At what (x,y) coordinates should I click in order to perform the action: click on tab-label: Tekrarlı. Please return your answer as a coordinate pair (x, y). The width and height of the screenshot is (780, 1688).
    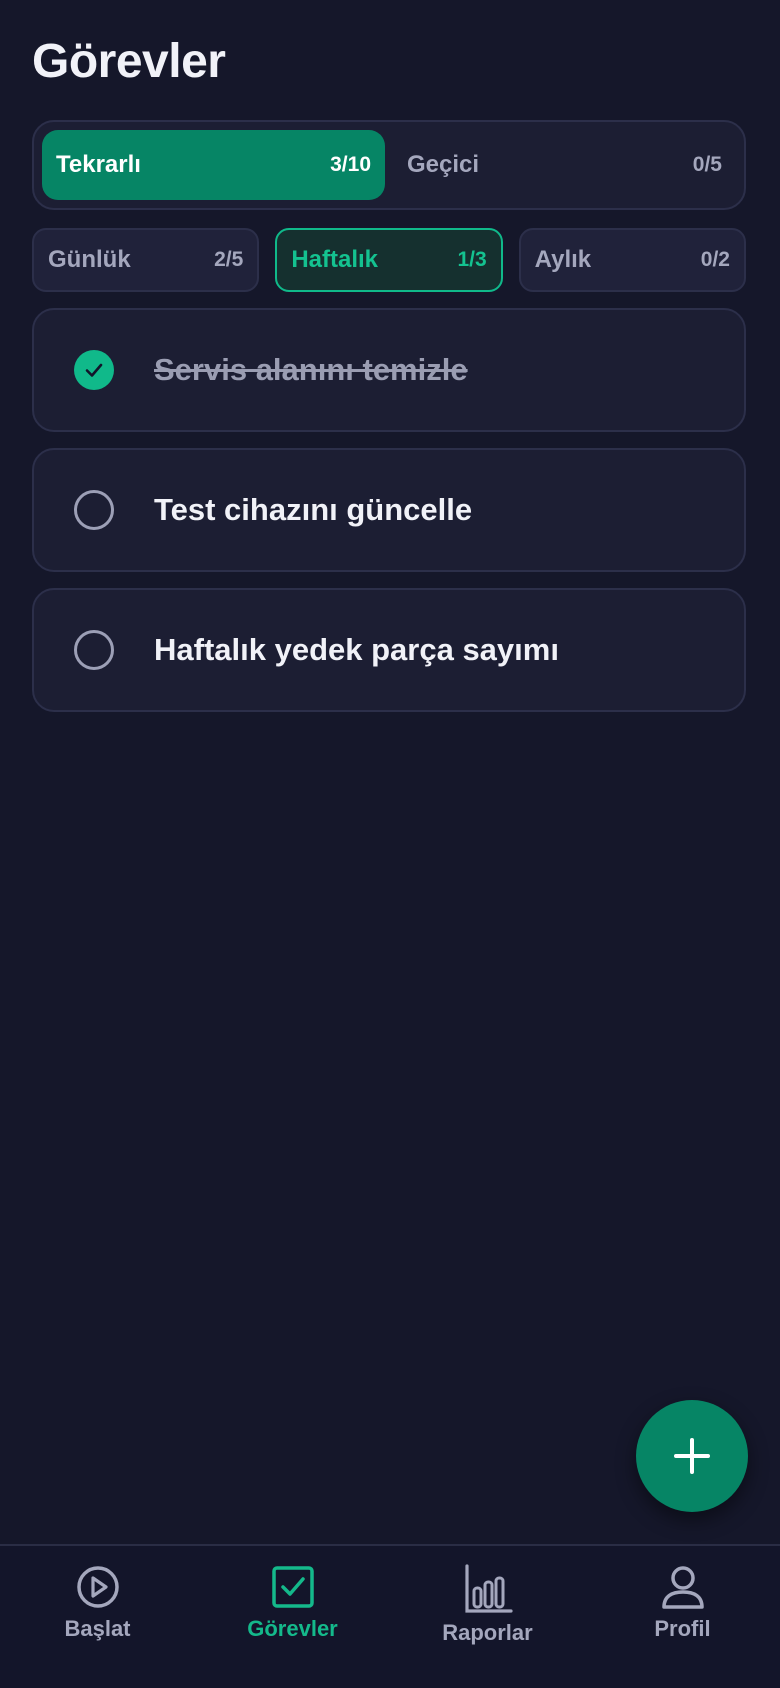
    Looking at the image, I should click on (98, 164).